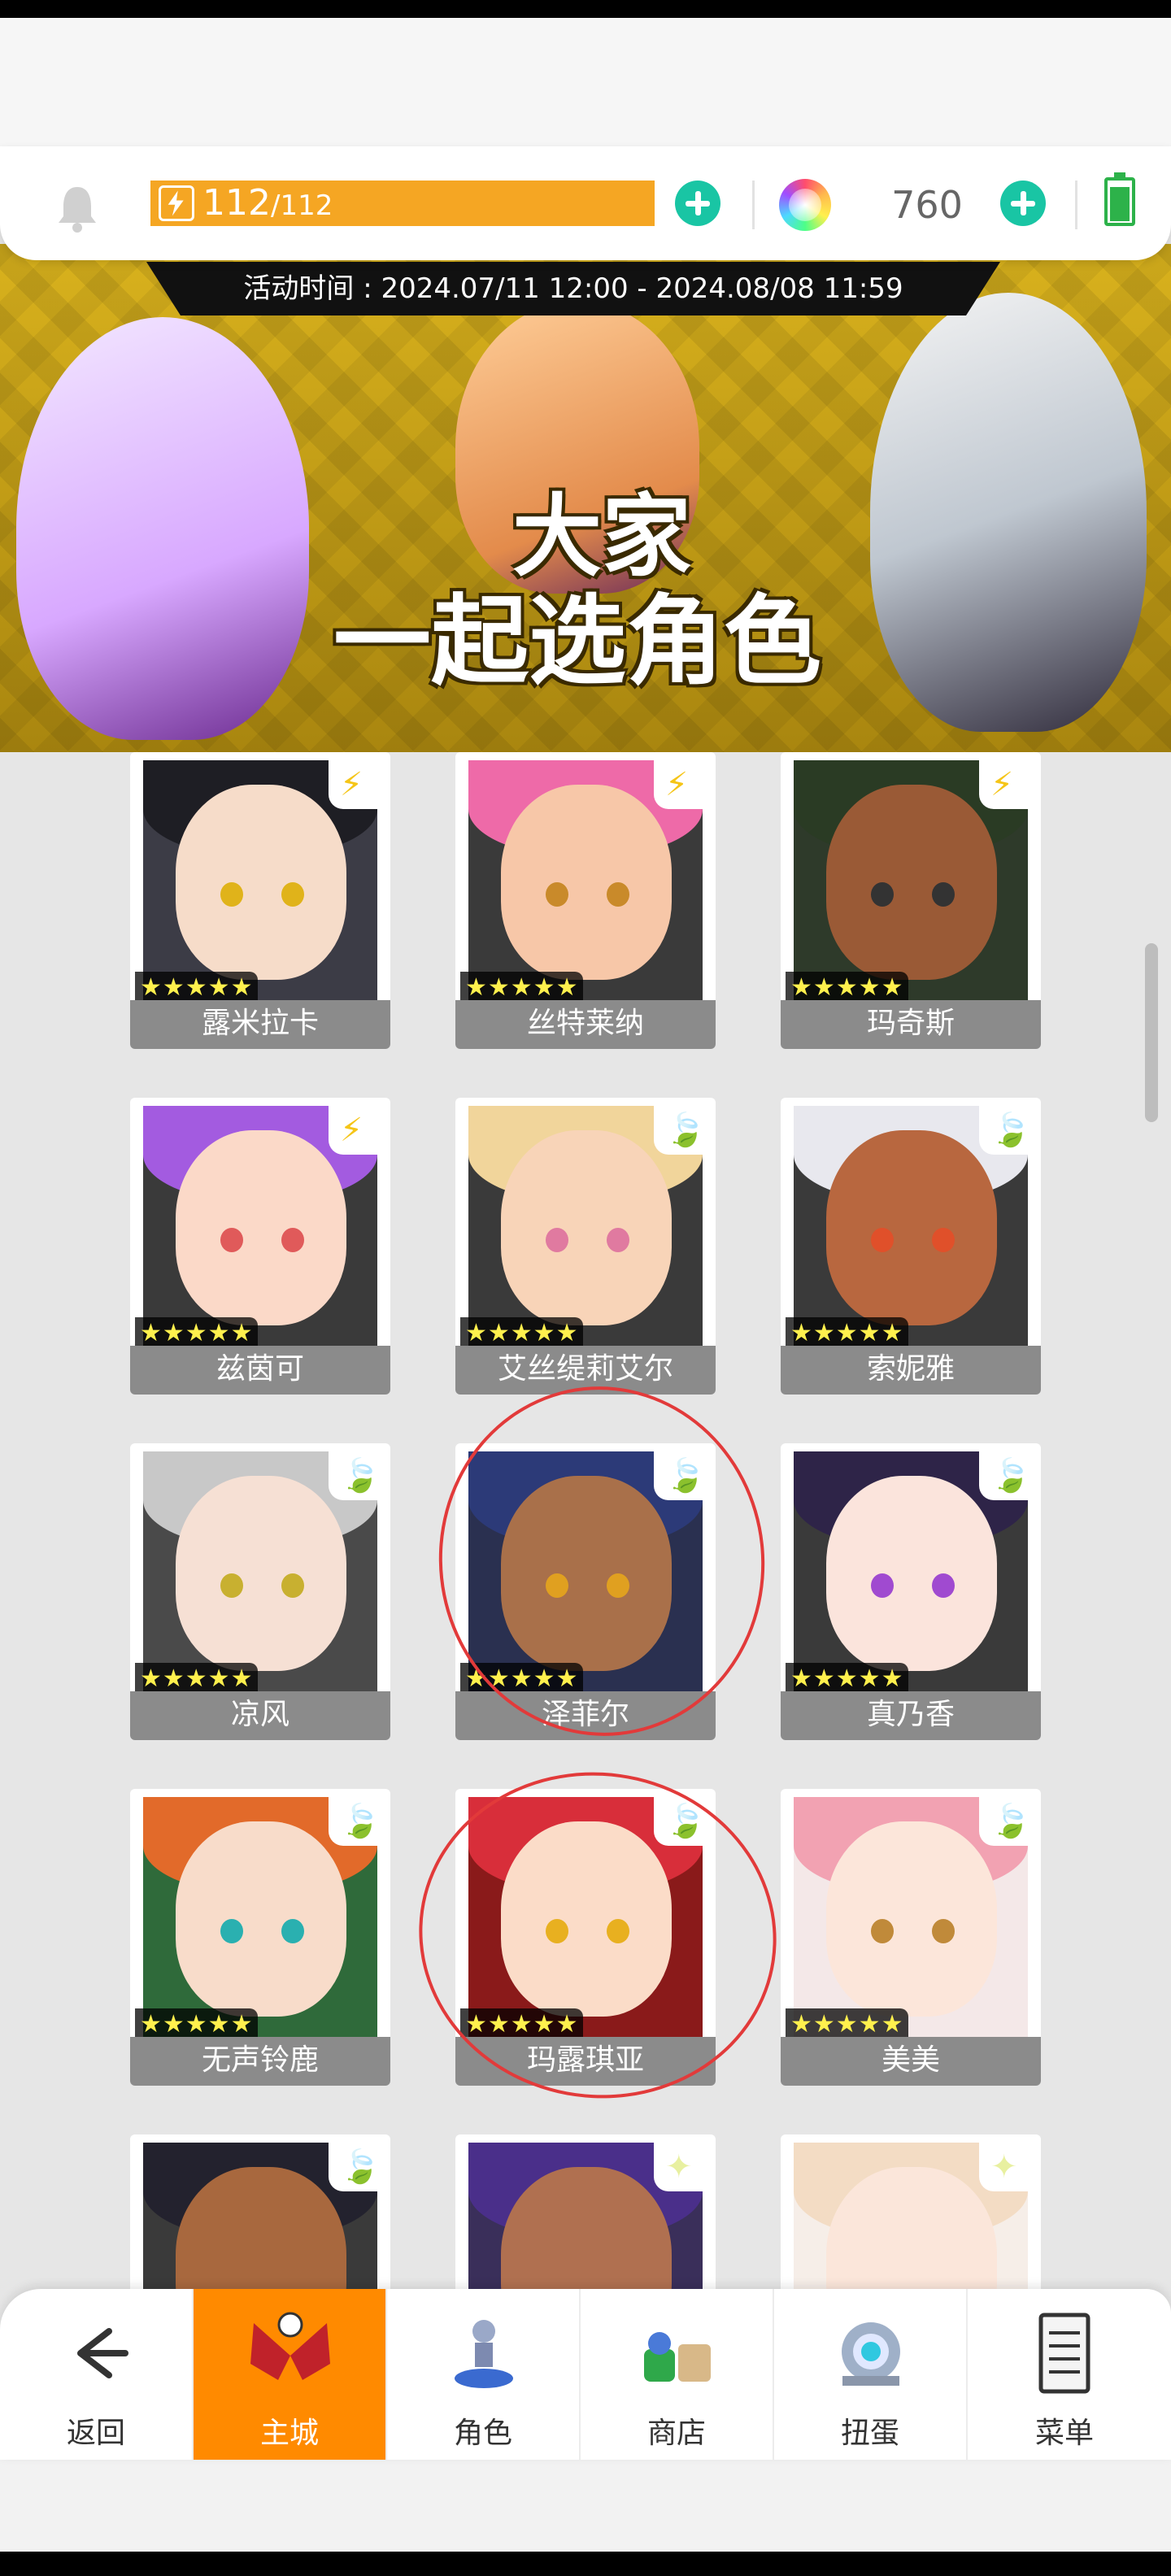  I want to click on character-name: 真乃香, so click(911, 1715).